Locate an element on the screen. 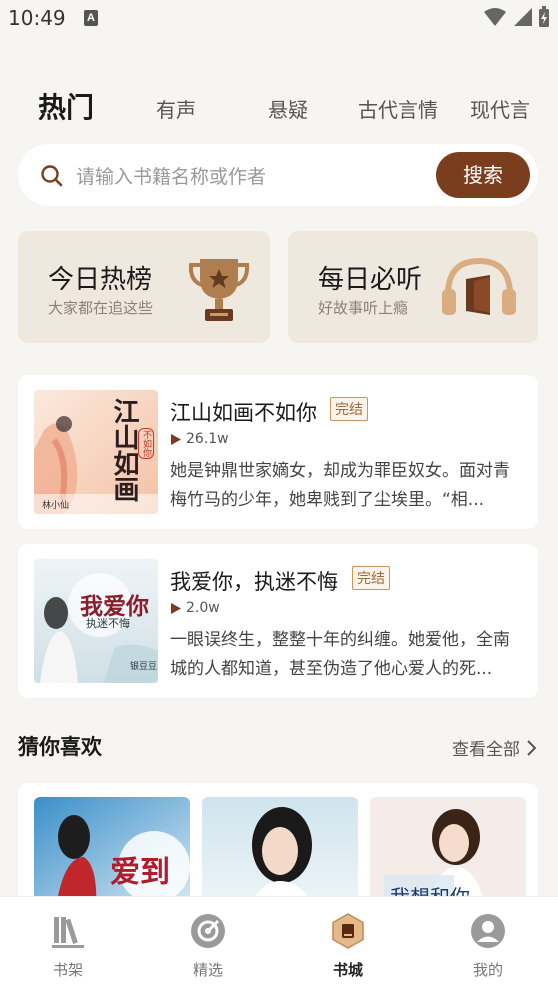  bookstore-icon is located at coordinates (348, 931).